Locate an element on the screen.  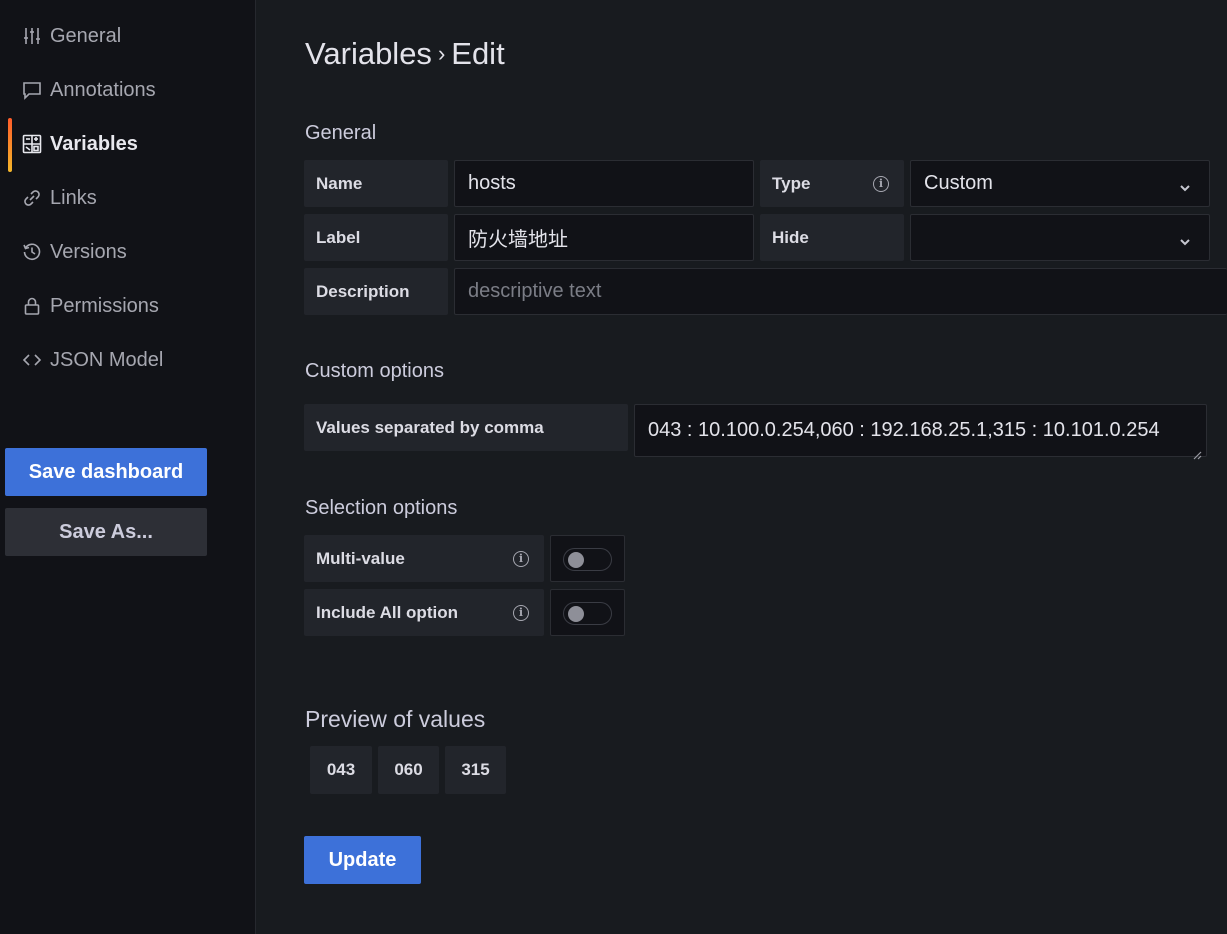
variables-grid-icon is located at coordinates (32, 144).